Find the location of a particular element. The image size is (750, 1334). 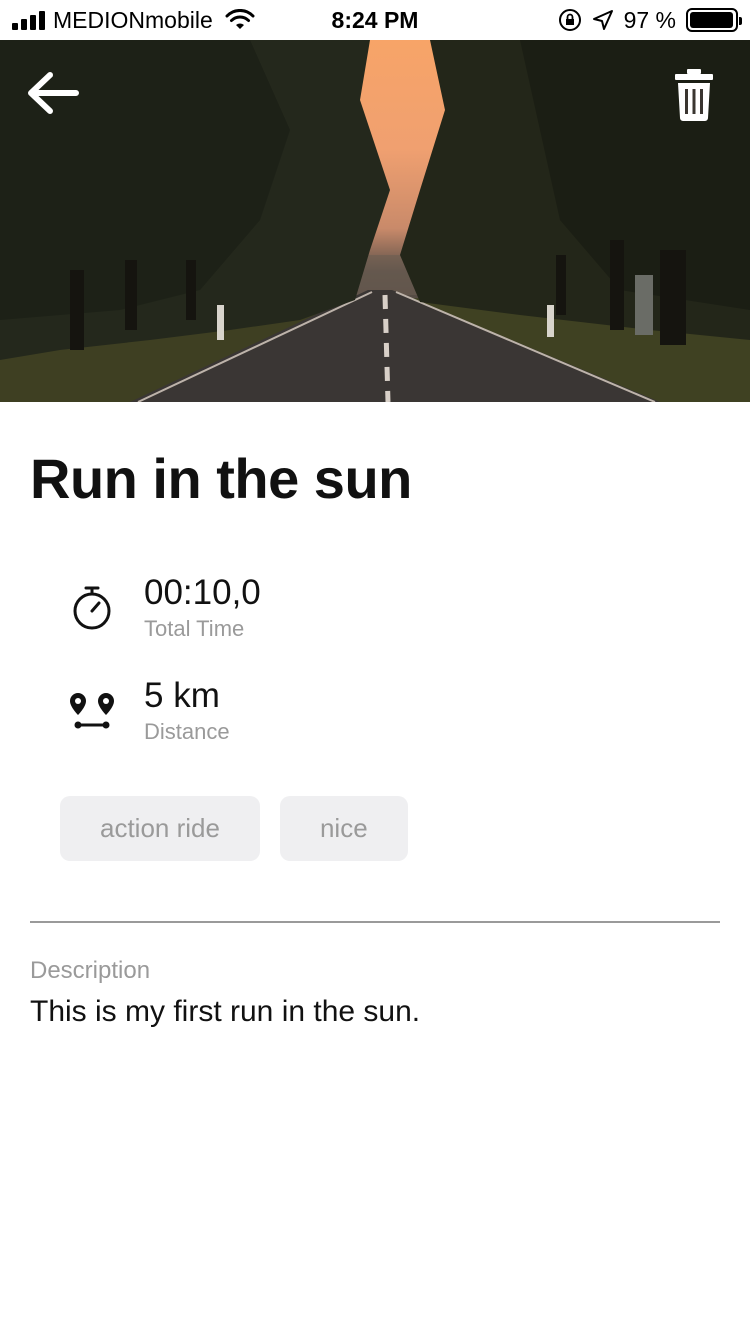

stopwatch-icon is located at coordinates (92, 608).